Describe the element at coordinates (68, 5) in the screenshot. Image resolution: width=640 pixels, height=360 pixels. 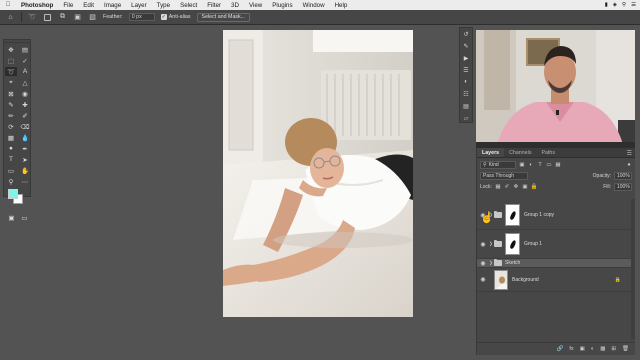
I see `menu-file: File` at that location.